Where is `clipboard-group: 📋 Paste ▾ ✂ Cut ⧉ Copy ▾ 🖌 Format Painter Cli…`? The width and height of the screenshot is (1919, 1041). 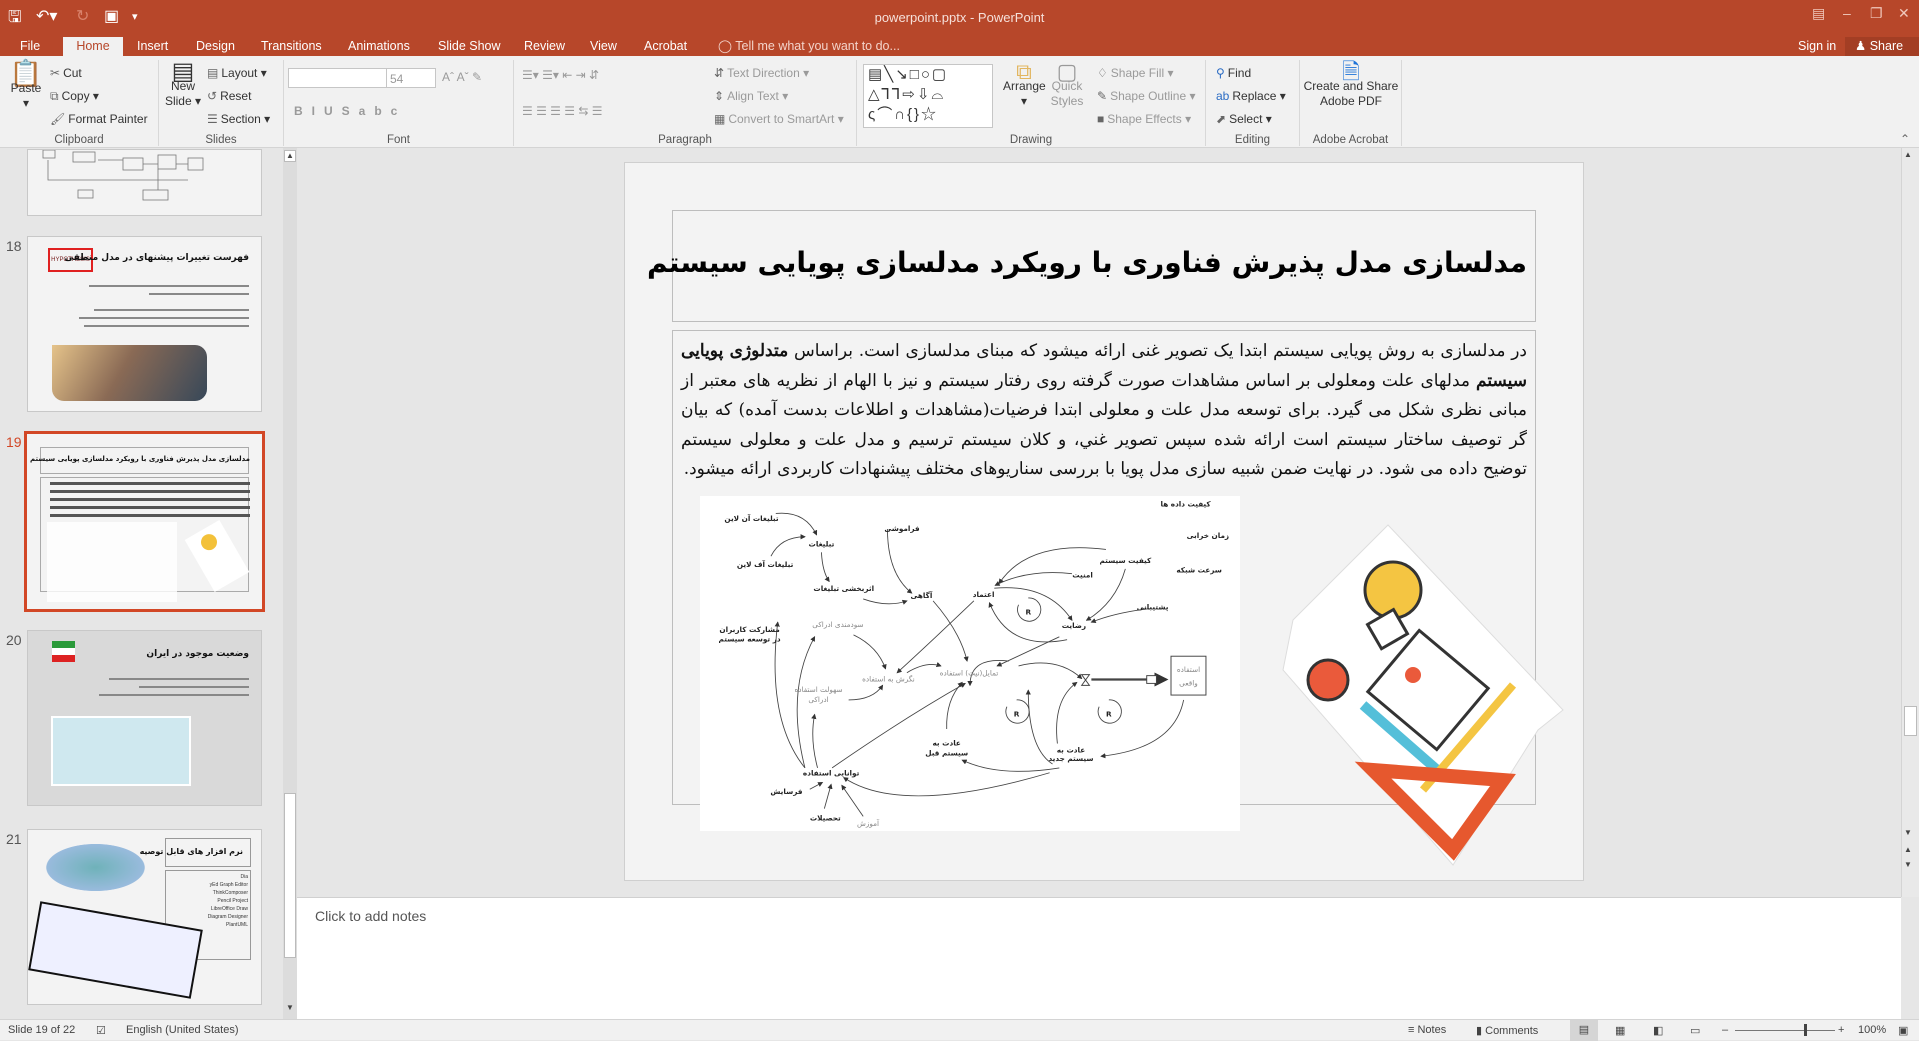
clipboard-group: 📋 Paste ▾ ✂ Cut ⧉ Copy ▾ 🖌 Format Painter Cli… is located at coordinates (79, 103).